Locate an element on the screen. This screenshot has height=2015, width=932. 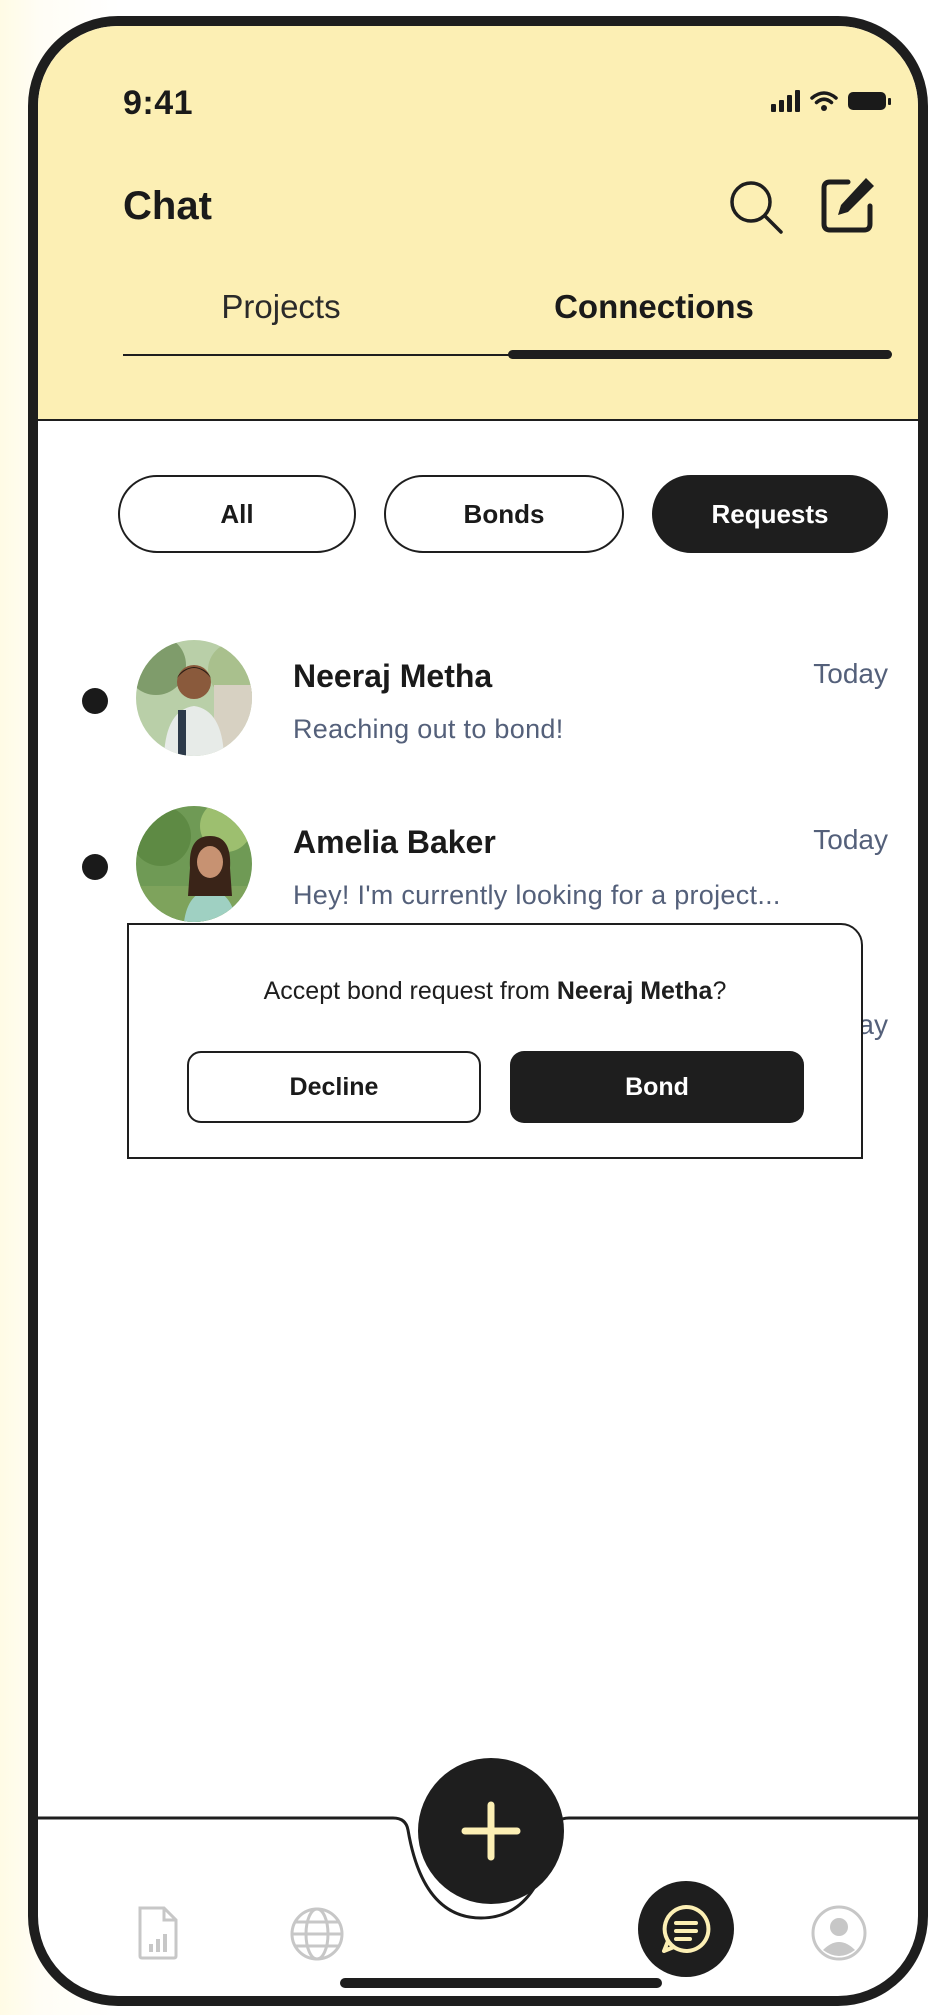
decline-button: Decline is located at coordinates (334, 1087).